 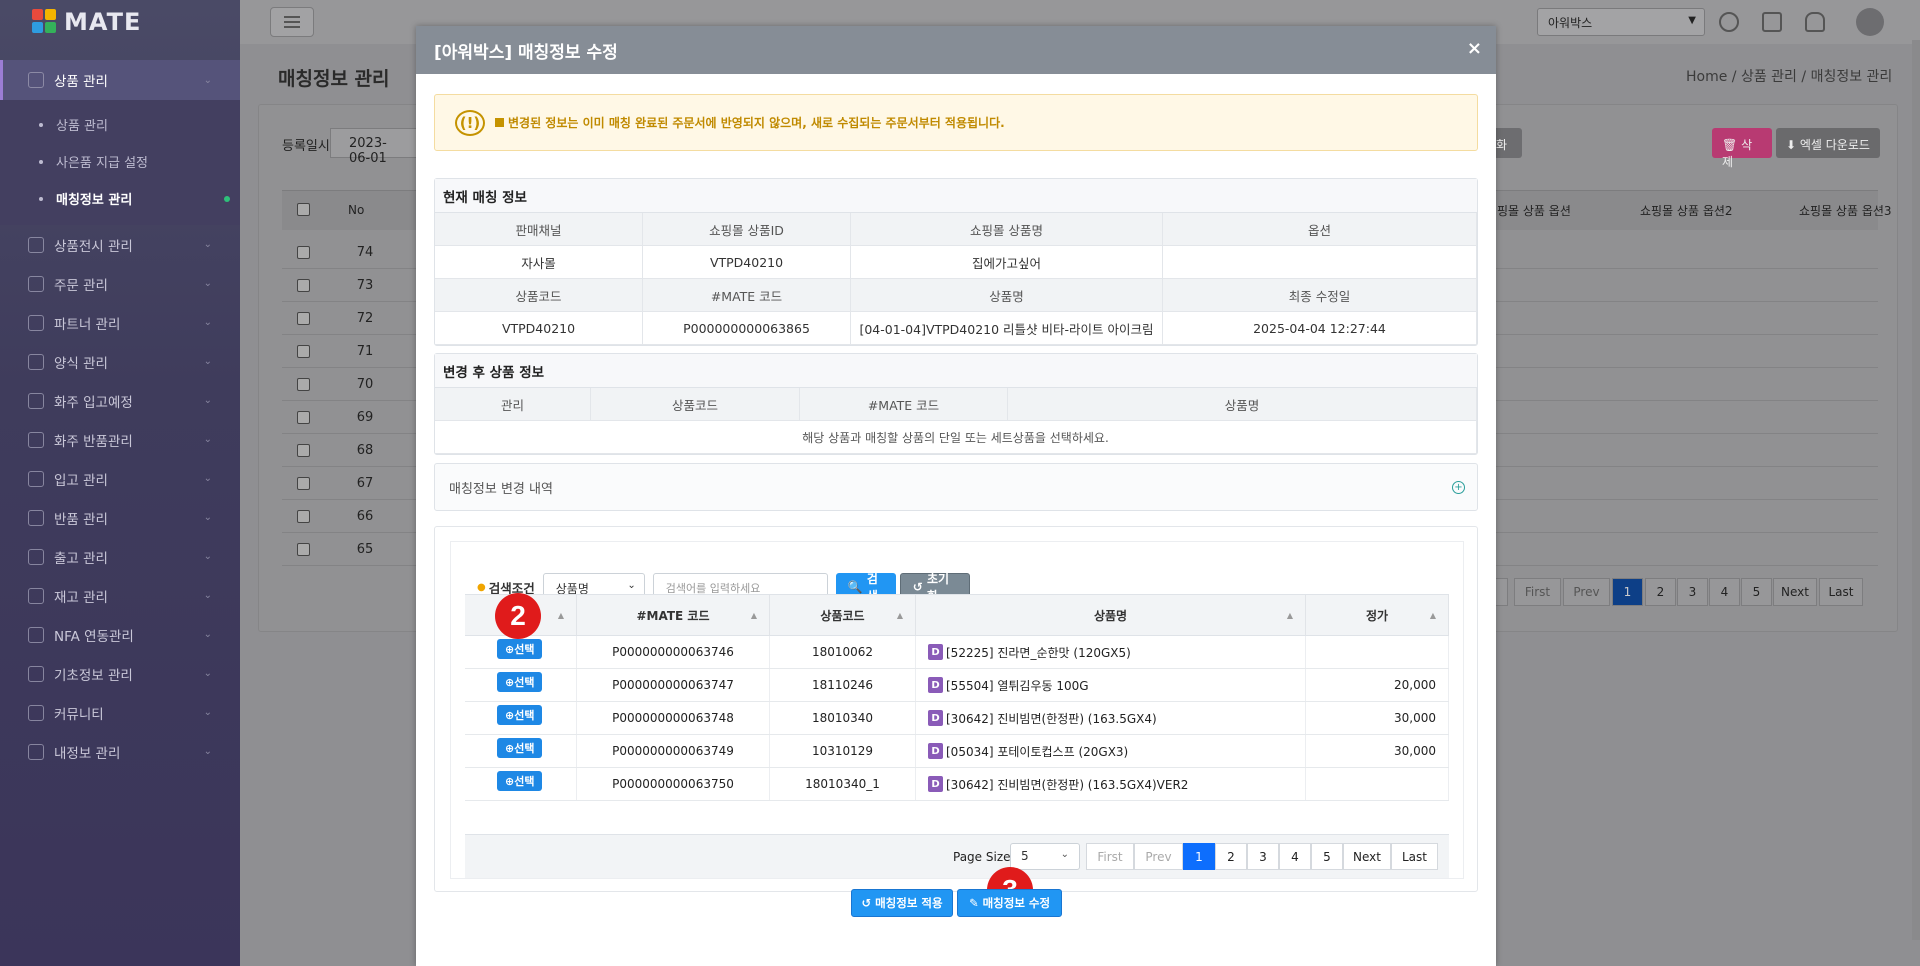 I want to click on sidebar-item-inbound: 입고 관리 ⌄, so click(x=120, y=478).